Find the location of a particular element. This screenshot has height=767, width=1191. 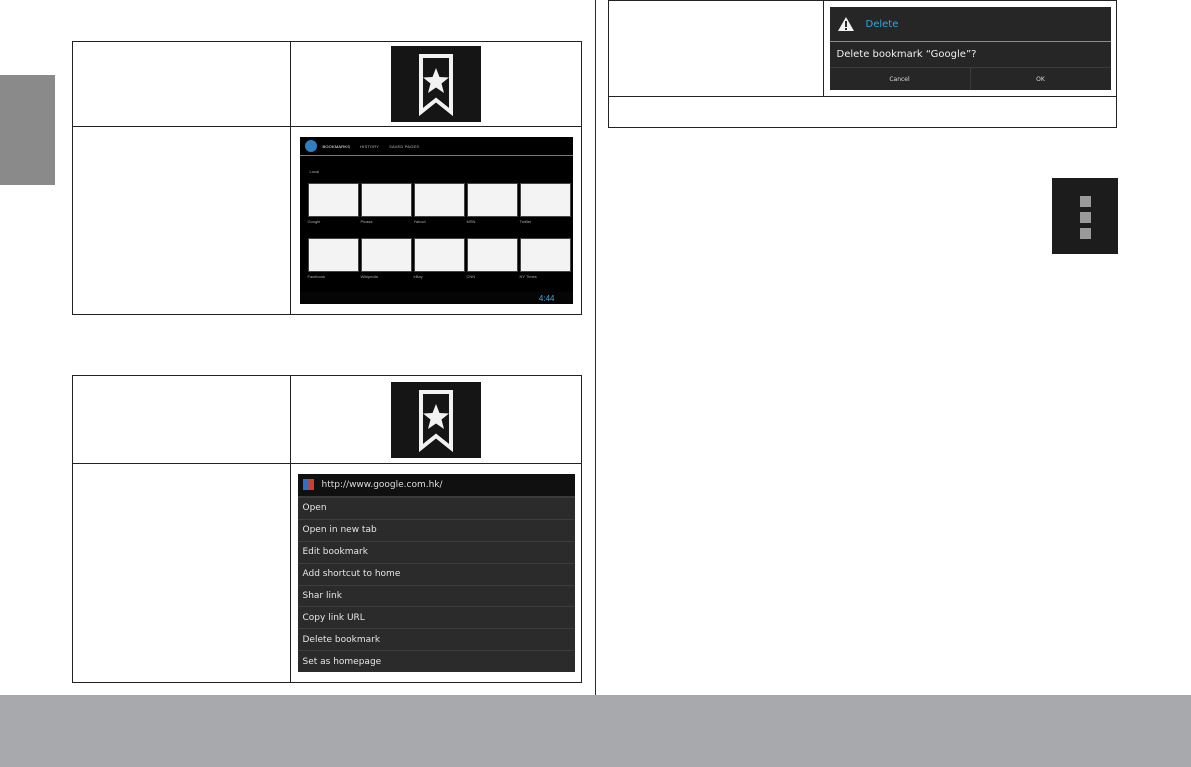

overflow-menu-icon is located at coordinates (1085, 216).